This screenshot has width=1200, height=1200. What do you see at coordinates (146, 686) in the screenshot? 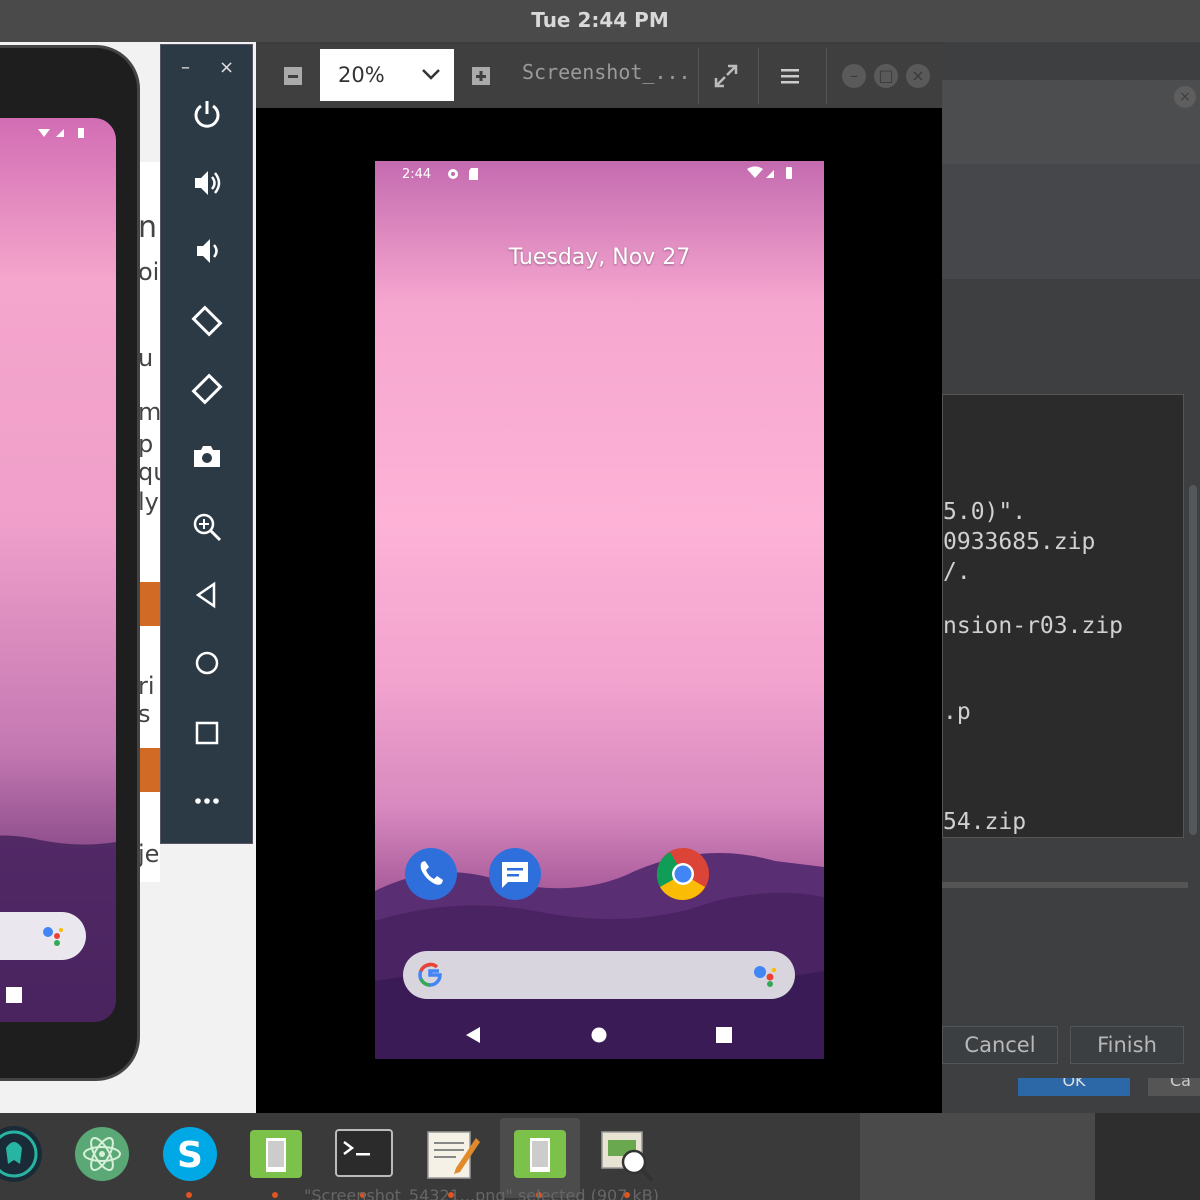
I see `text-fragment: ri` at bounding box center [146, 686].